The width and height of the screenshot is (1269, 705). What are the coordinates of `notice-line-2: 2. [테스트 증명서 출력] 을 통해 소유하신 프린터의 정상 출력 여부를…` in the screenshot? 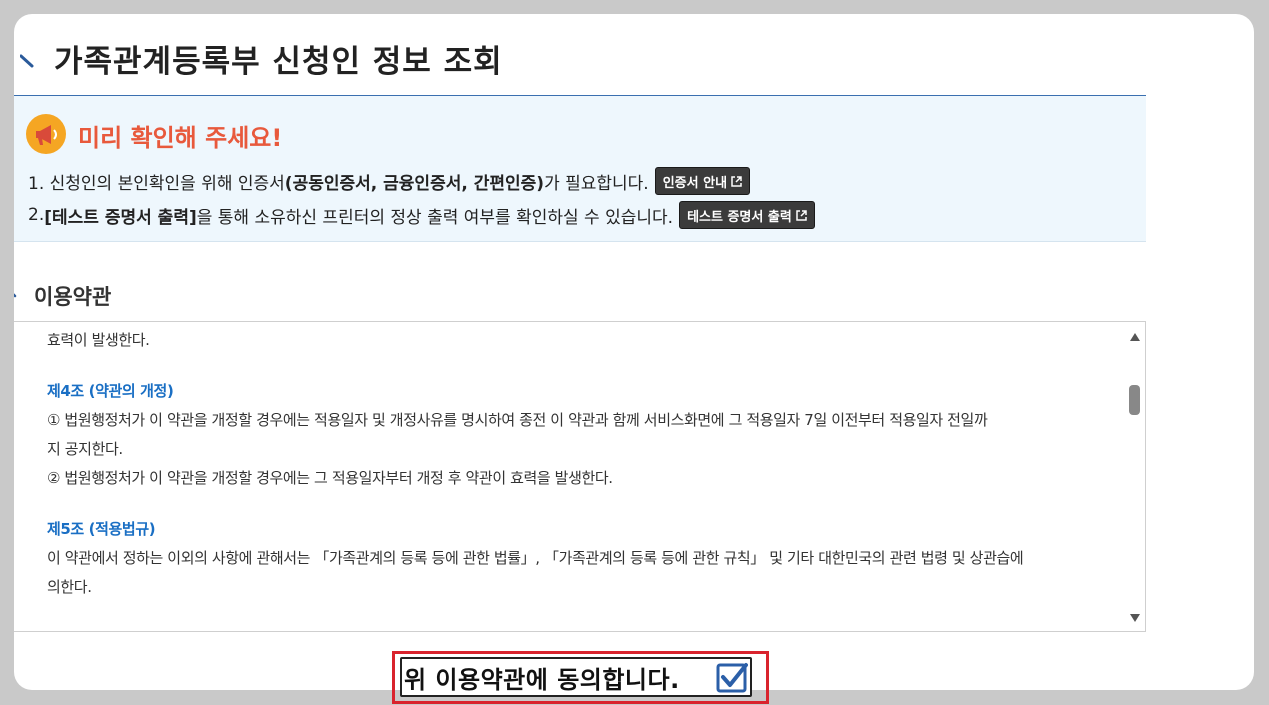 It's located at (421, 215).